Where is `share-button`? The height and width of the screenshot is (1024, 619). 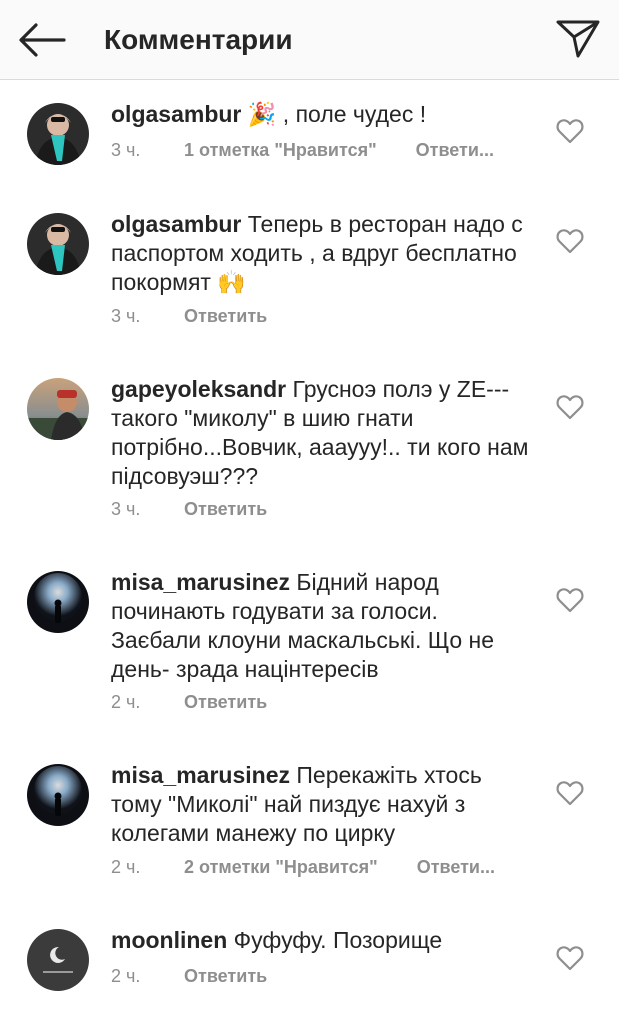
share-button is located at coordinates (578, 39).